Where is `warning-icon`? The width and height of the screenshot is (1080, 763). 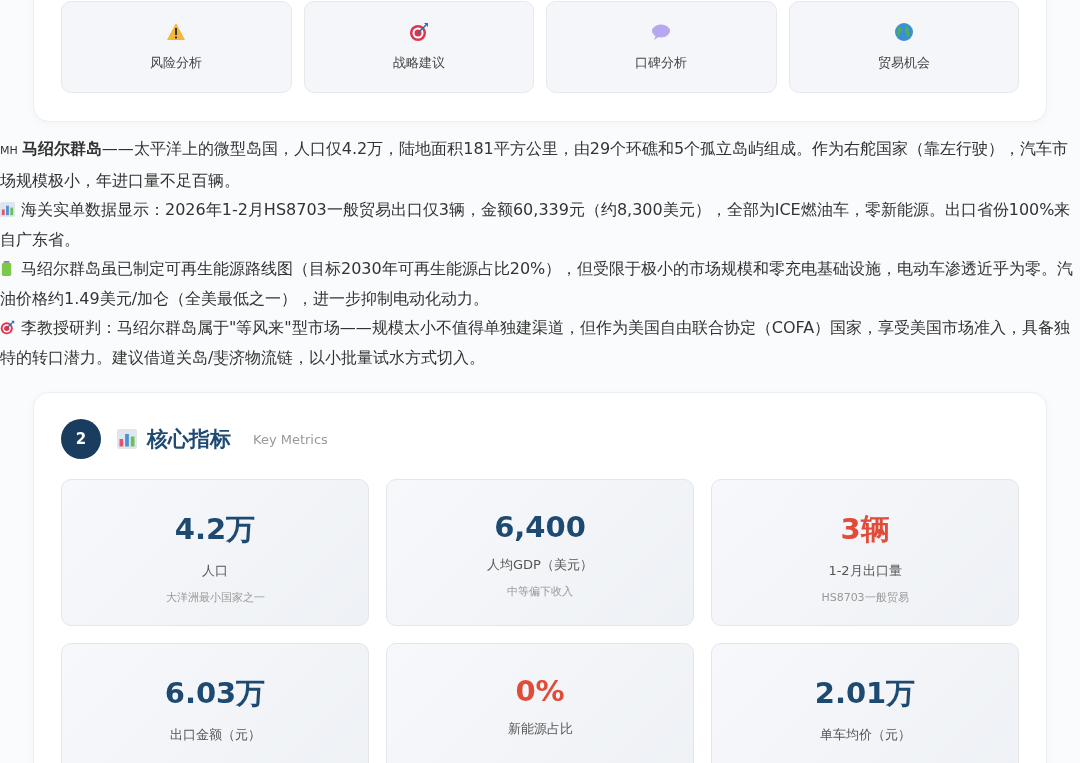
warning-icon is located at coordinates (176, 32).